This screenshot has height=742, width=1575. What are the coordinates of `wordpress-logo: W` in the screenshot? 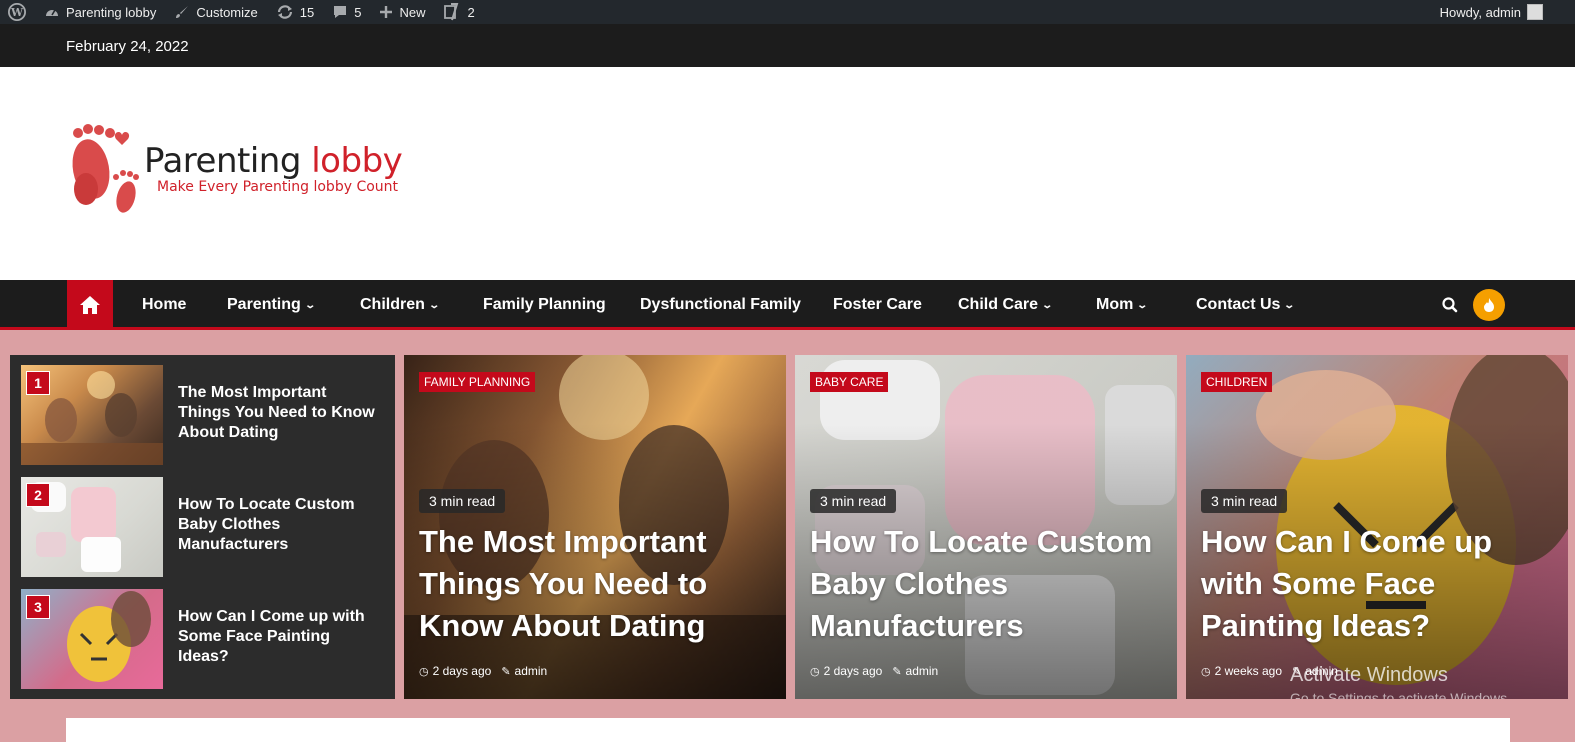 It's located at (17, 12).